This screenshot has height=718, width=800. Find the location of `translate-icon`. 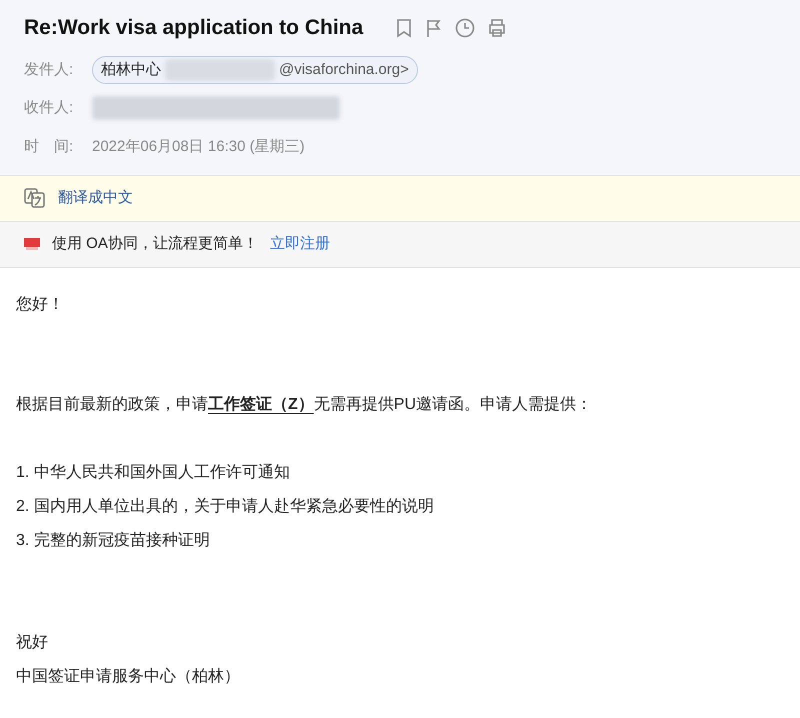

translate-icon is located at coordinates (35, 198).